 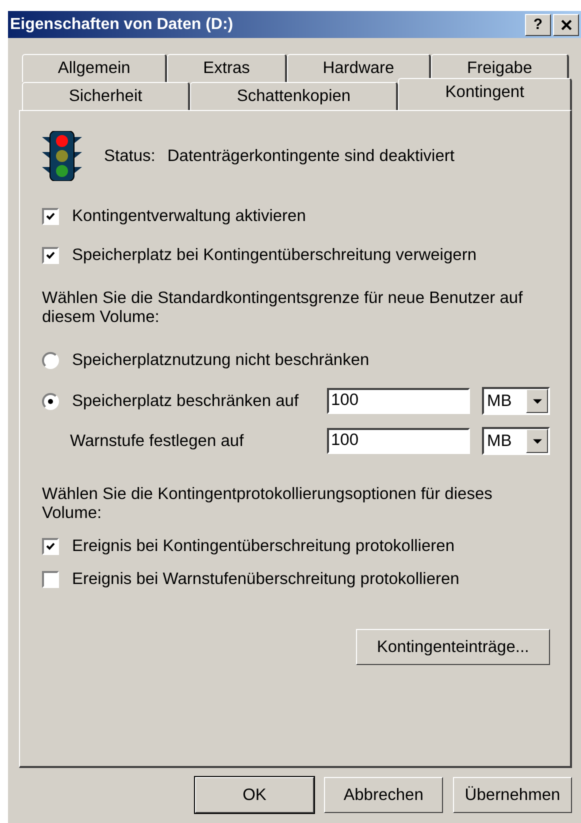 What do you see at coordinates (512, 795) in the screenshot?
I see `dialog-button: Übernehmen` at bounding box center [512, 795].